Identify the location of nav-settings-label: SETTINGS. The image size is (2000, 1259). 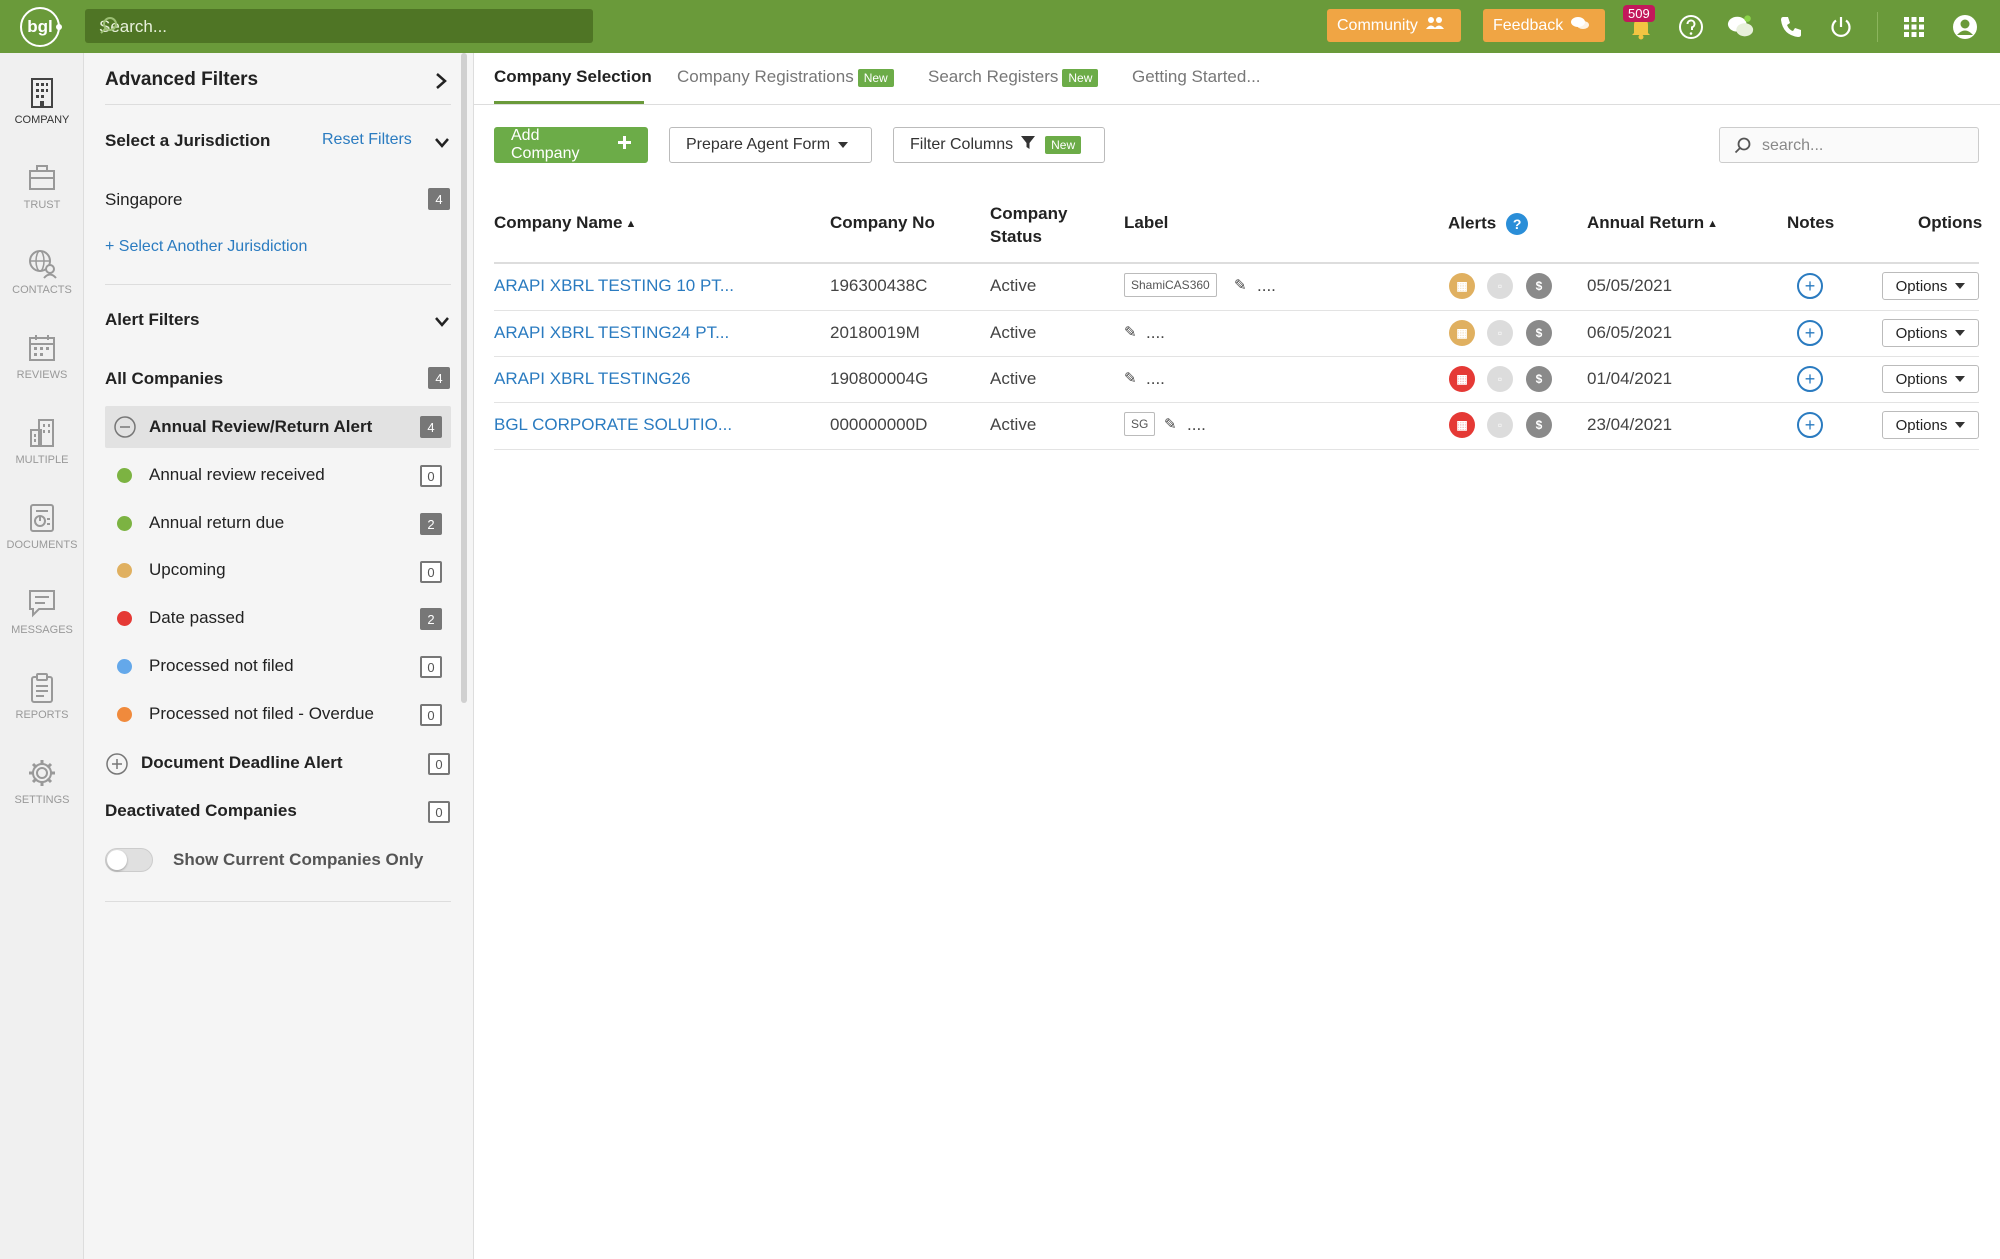
(42, 800).